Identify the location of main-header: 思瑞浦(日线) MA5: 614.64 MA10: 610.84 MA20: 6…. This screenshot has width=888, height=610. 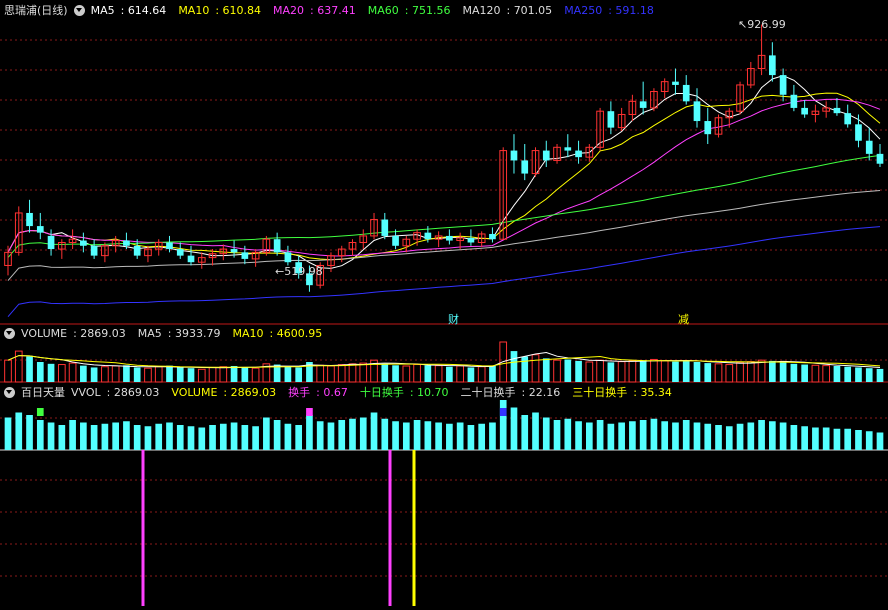
(335, 10).